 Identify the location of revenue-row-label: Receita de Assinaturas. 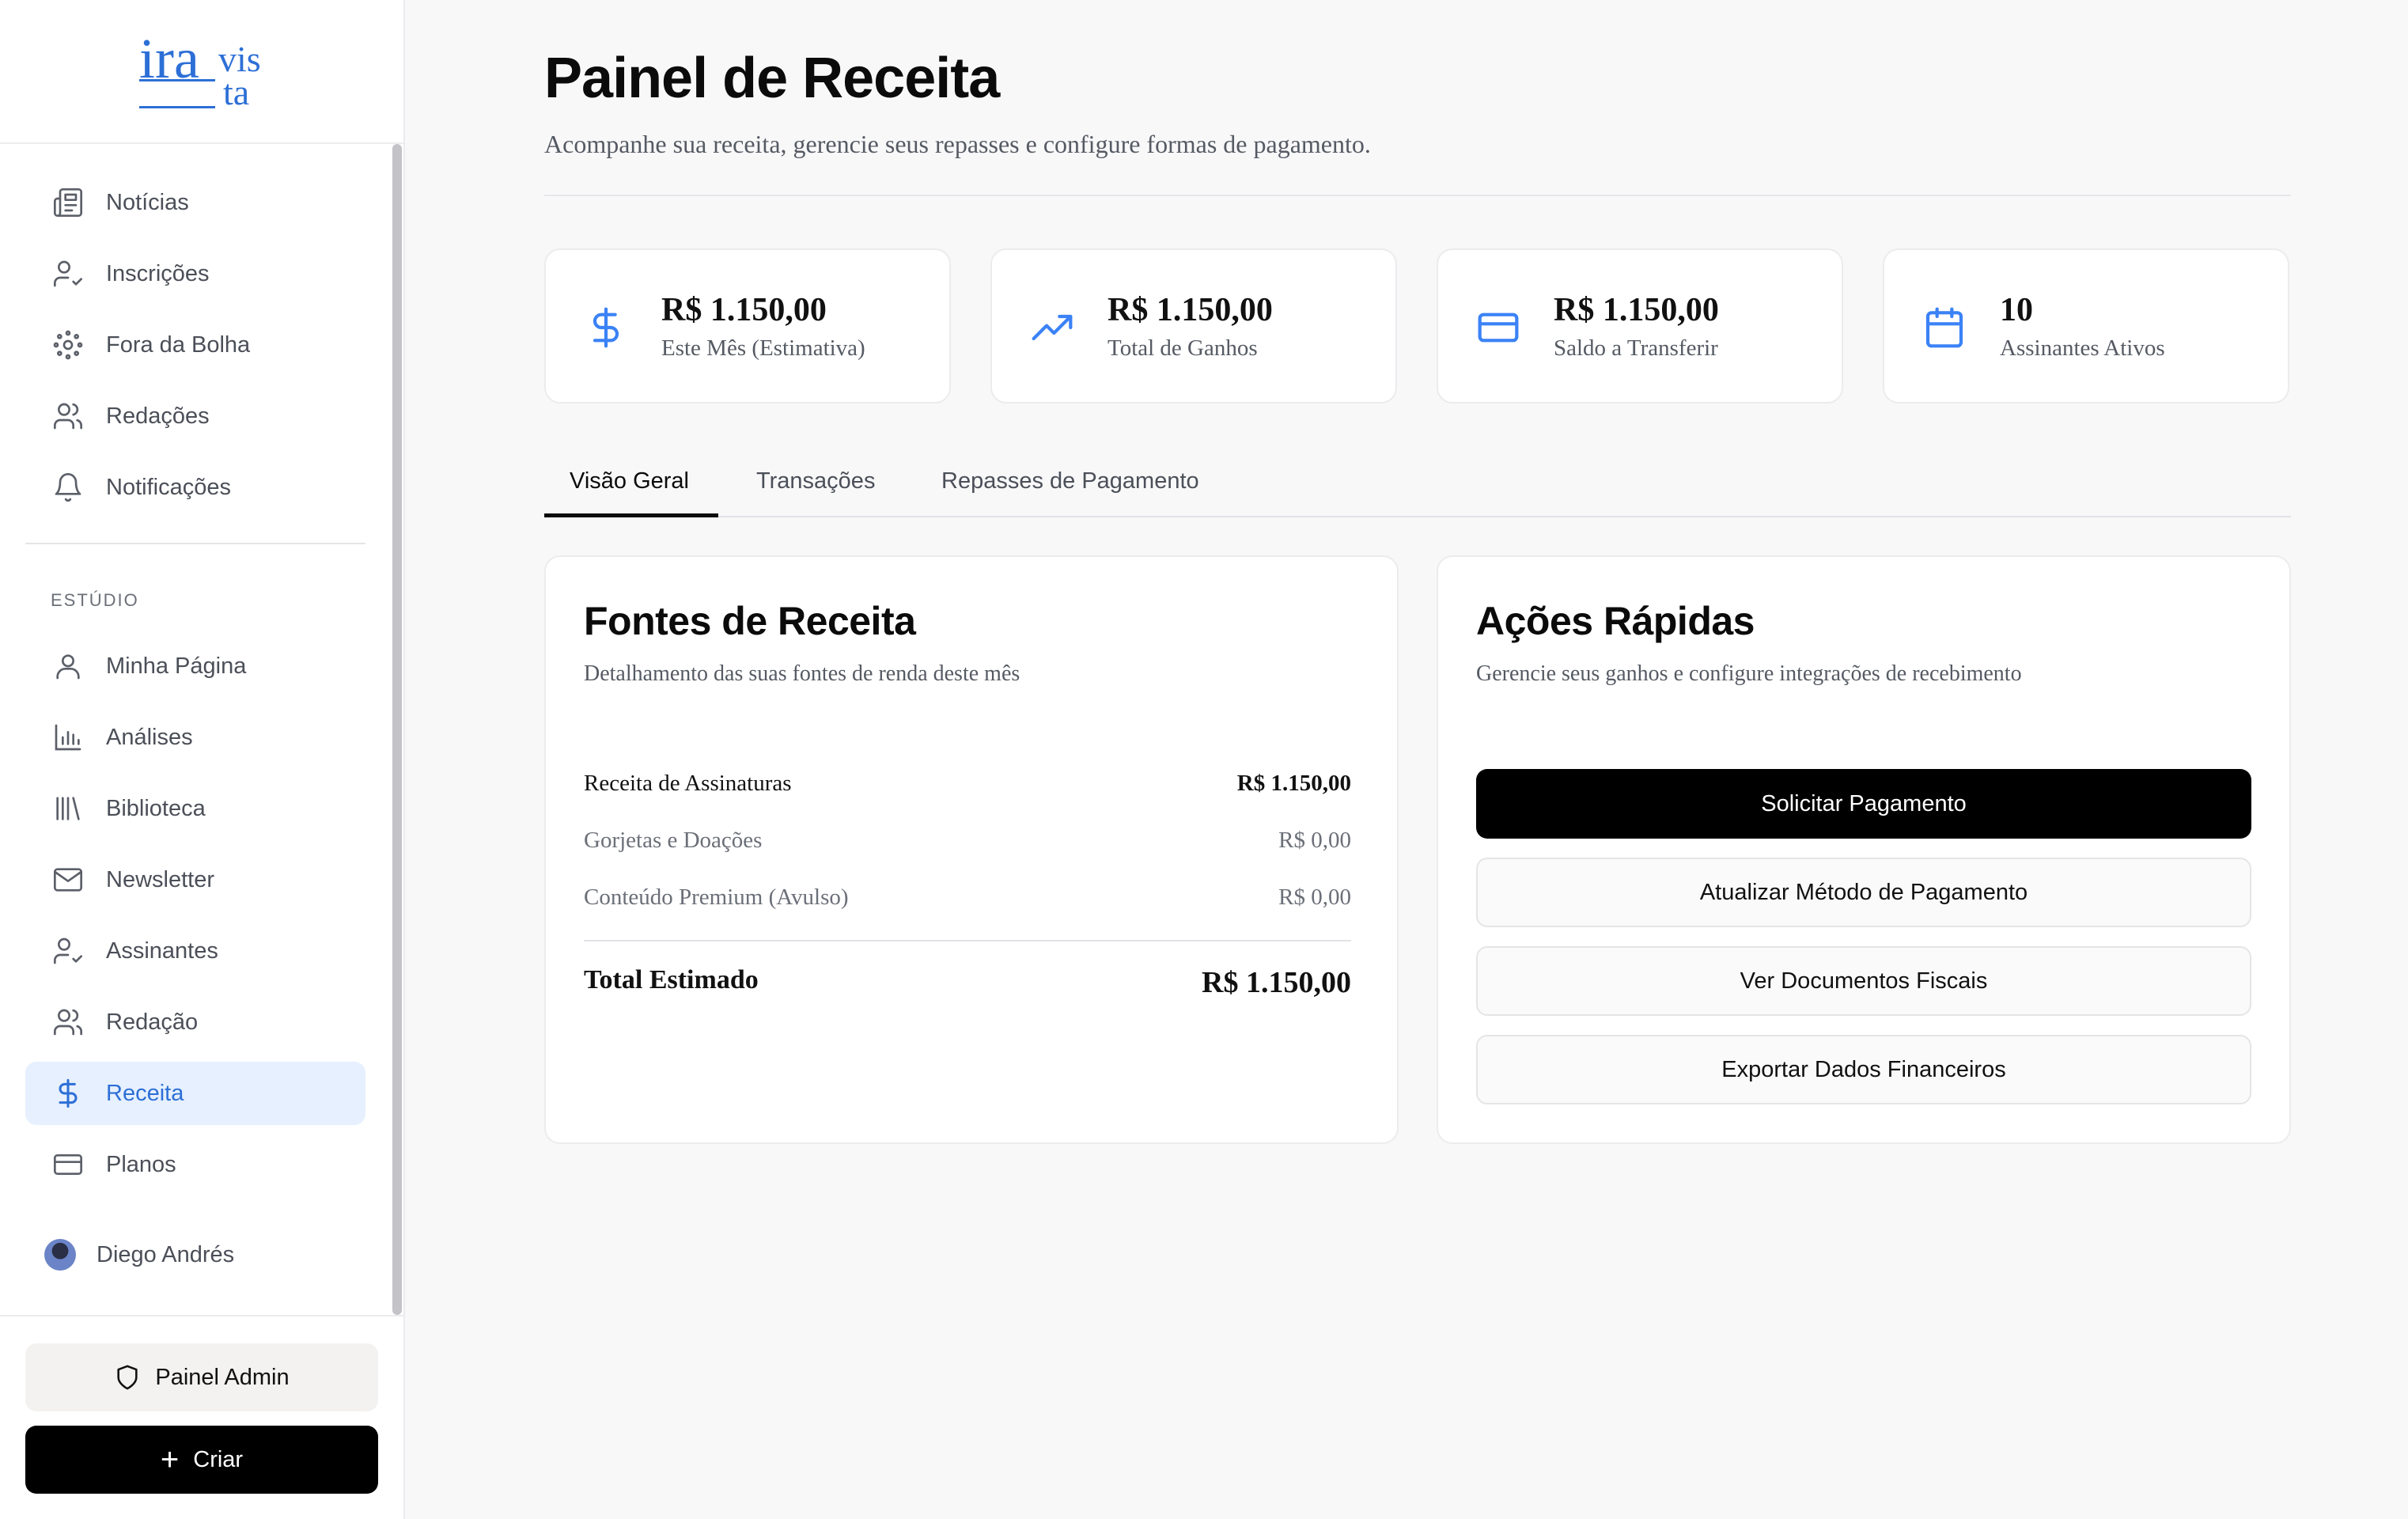
(688, 784).